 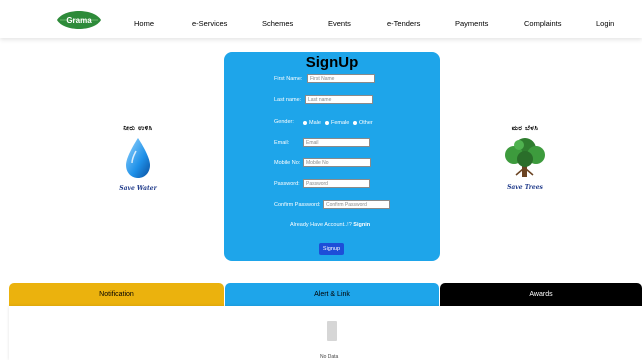 I want to click on save-trees-graphic: ಮರ ಬೆಳಸಿ Save Trees, so click(x=525, y=157).